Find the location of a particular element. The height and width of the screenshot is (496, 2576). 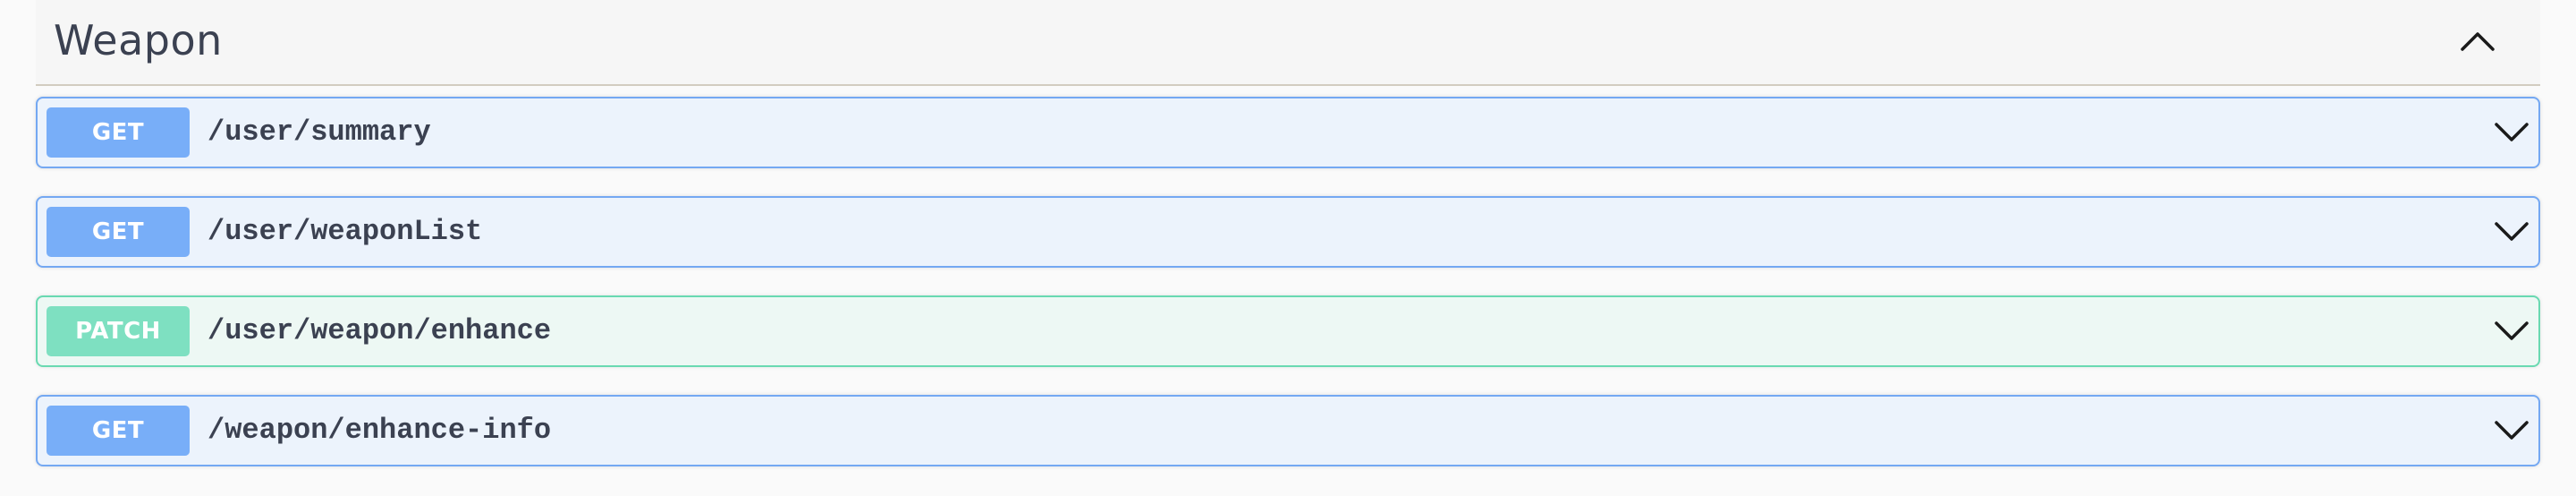

method-badge: PATCH is located at coordinates (118, 331).